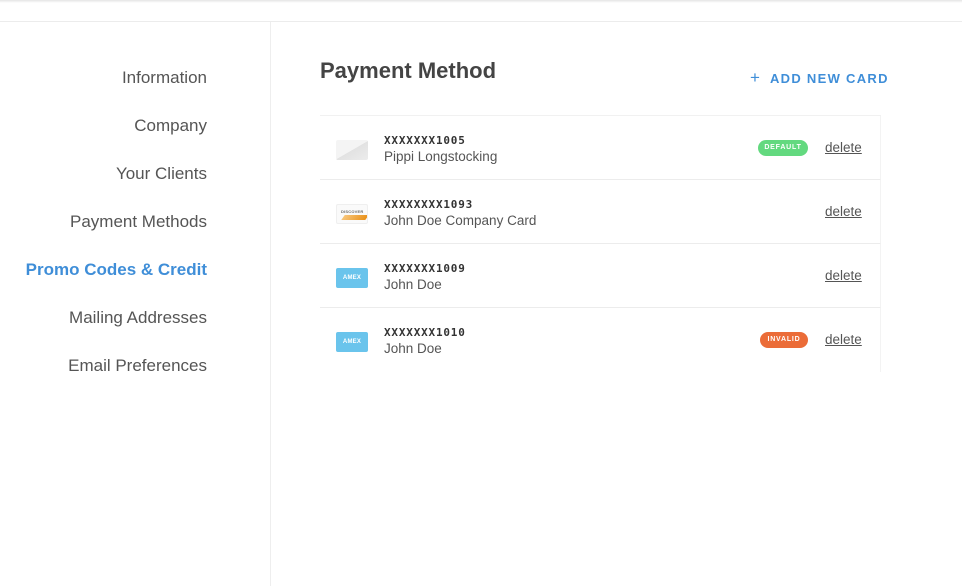 The width and height of the screenshot is (962, 586). What do you see at coordinates (138, 318) in the screenshot?
I see `sidebar-item-mailing-addresses: Mailing Addresses` at bounding box center [138, 318].